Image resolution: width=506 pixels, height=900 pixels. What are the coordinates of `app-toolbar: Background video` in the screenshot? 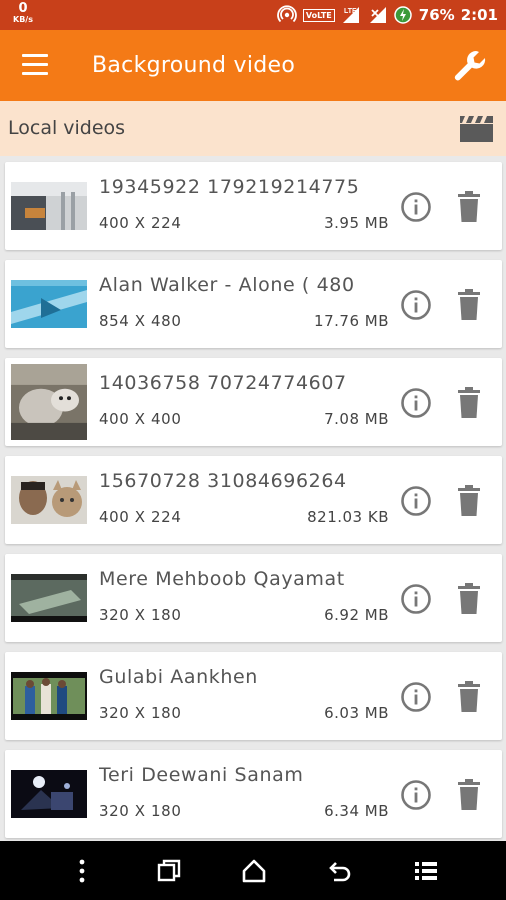 It's located at (253, 65).